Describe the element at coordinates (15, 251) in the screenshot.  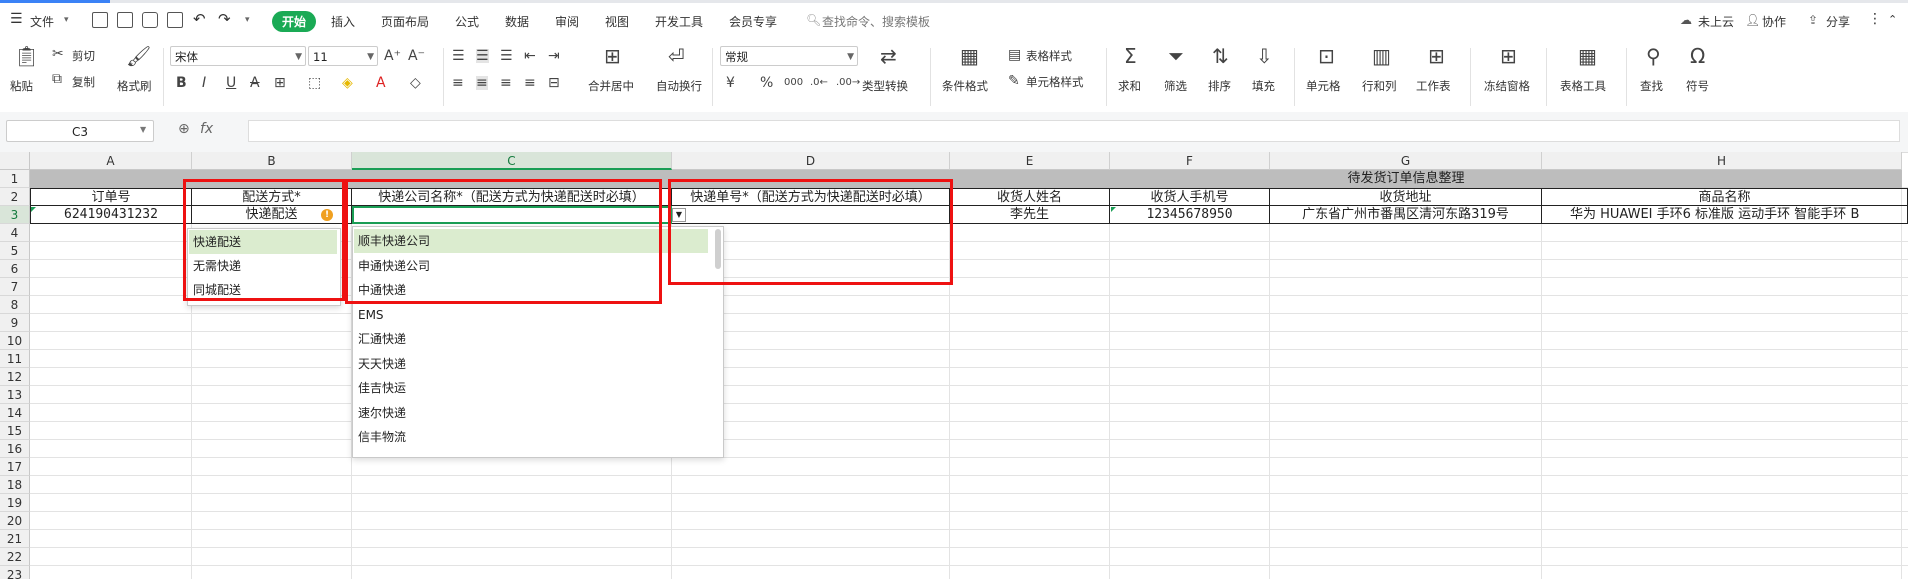
I see `row-header: 5` at that location.